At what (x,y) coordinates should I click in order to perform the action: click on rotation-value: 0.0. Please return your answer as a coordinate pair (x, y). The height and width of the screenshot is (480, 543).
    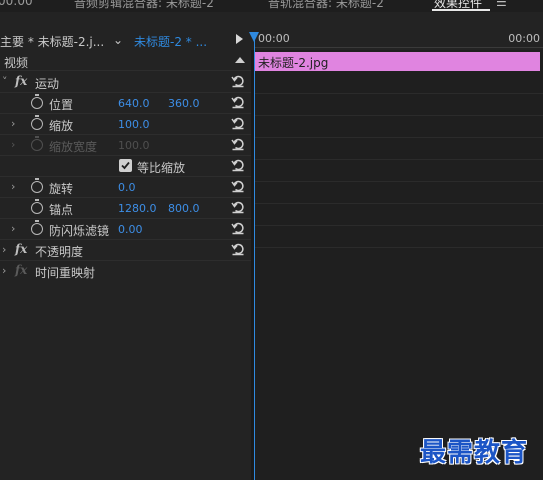
    Looking at the image, I should click on (127, 187).